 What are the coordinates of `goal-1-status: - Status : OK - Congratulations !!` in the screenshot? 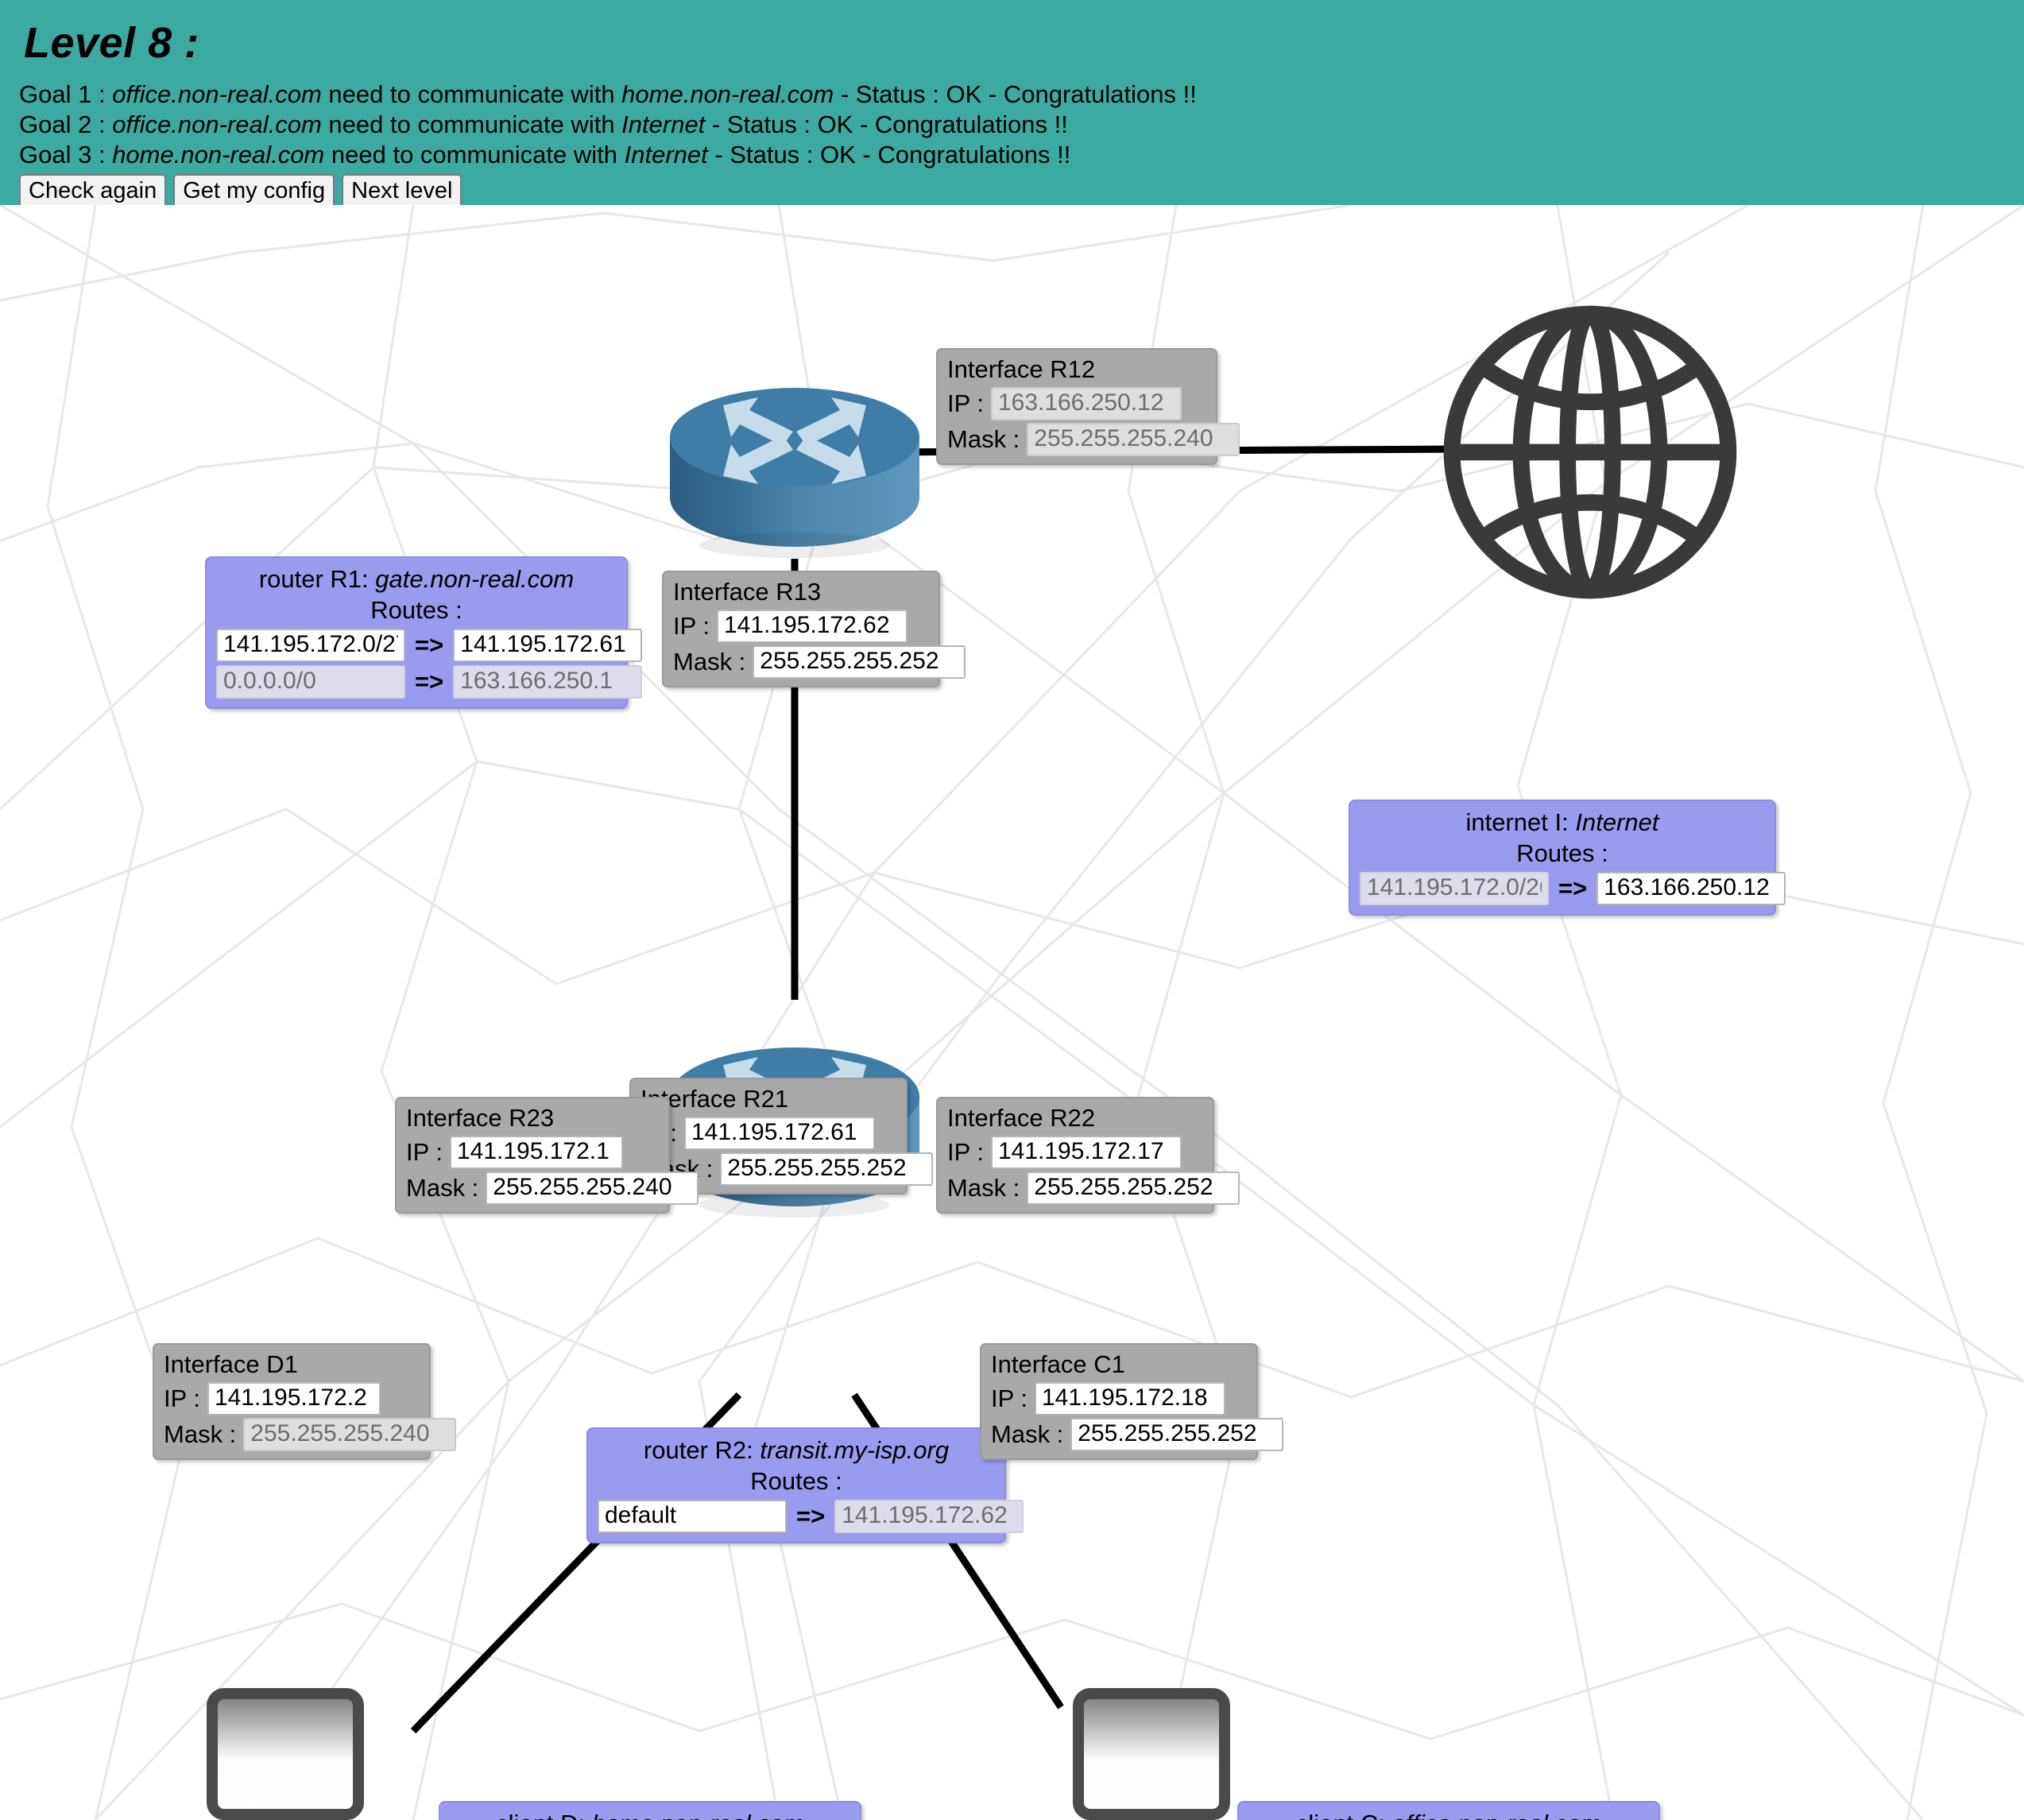 It's located at (1015, 94).